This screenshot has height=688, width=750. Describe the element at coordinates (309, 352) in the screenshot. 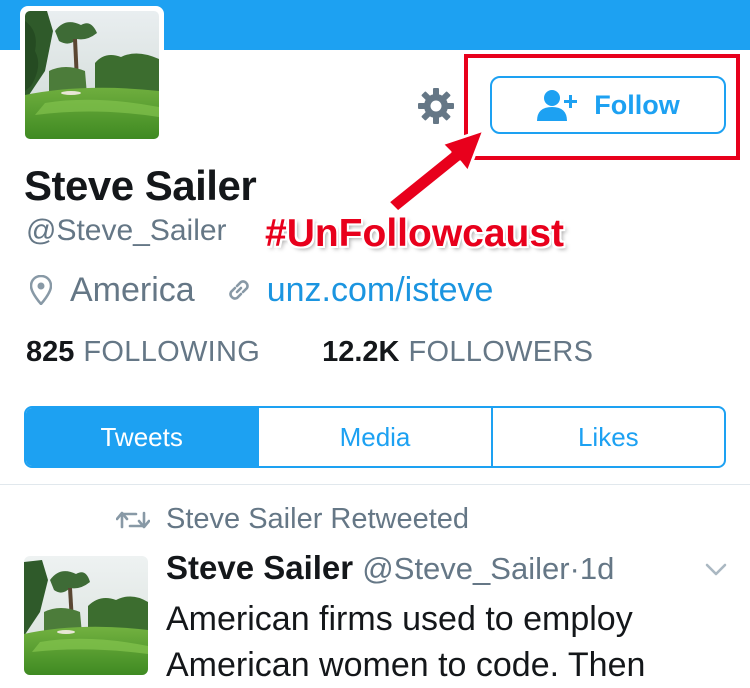

I see `profile-stats: 825 FOLLOWING 12.2K FOLLOWERS` at that location.